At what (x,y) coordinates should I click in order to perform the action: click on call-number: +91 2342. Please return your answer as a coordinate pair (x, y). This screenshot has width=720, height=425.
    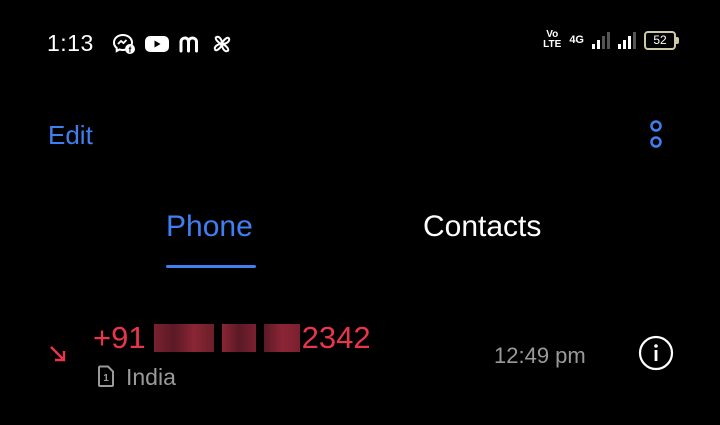
    Looking at the image, I should click on (232, 338).